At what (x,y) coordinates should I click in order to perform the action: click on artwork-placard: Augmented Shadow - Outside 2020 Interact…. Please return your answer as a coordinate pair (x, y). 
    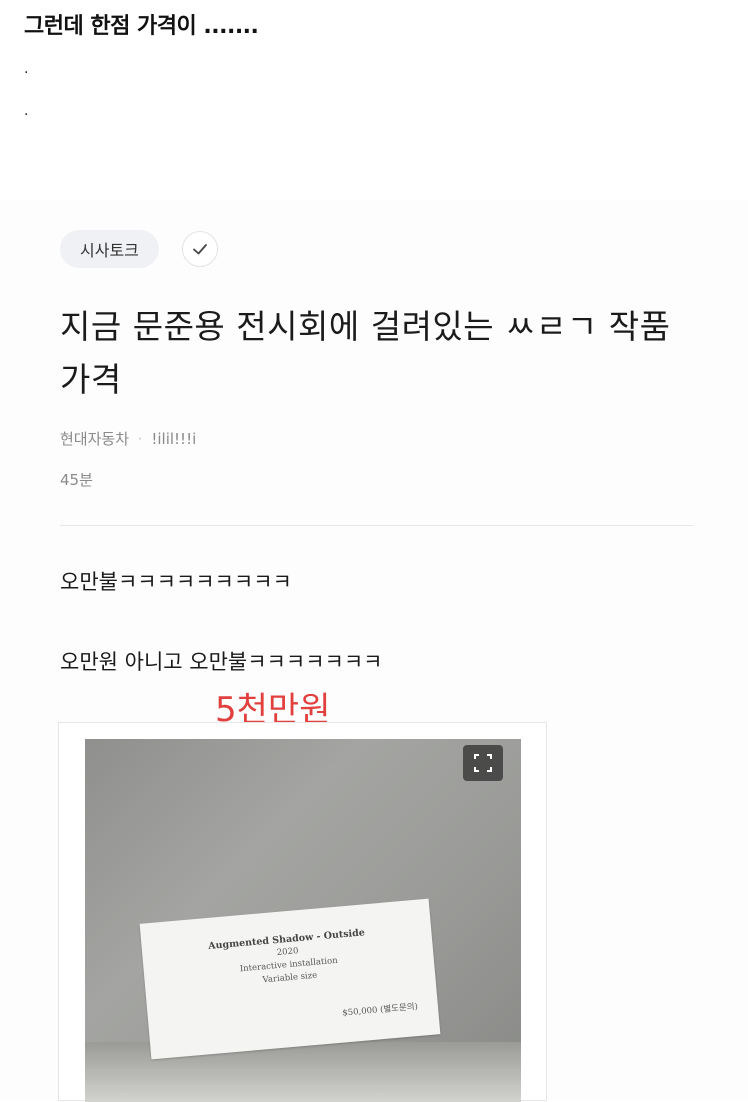
    Looking at the image, I should click on (290, 979).